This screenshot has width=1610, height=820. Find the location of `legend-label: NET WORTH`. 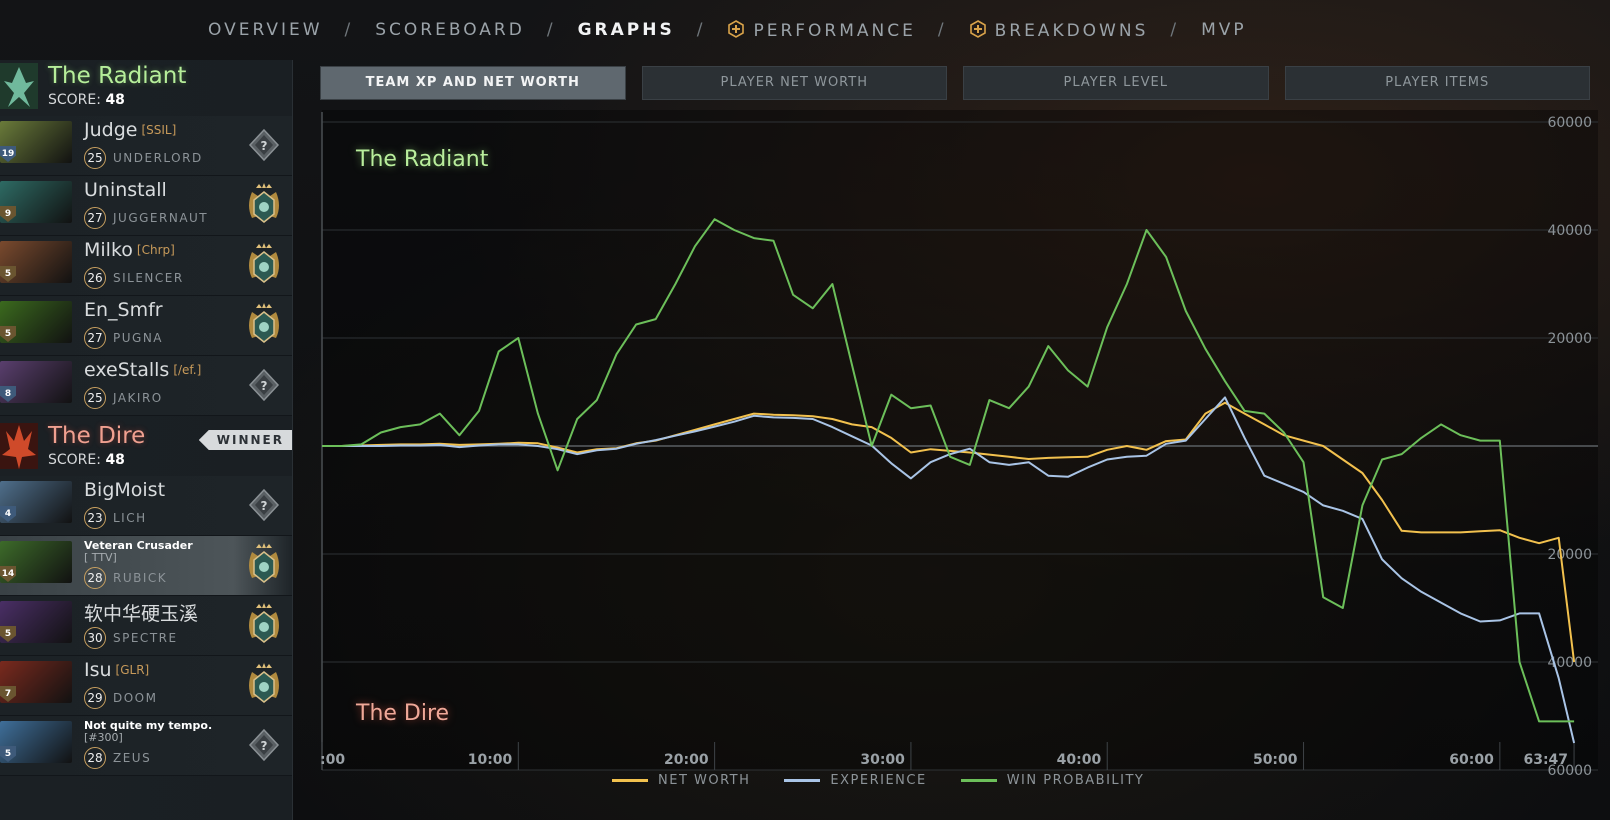

legend-label: NET WORTH is located at coordinates (704, 780).